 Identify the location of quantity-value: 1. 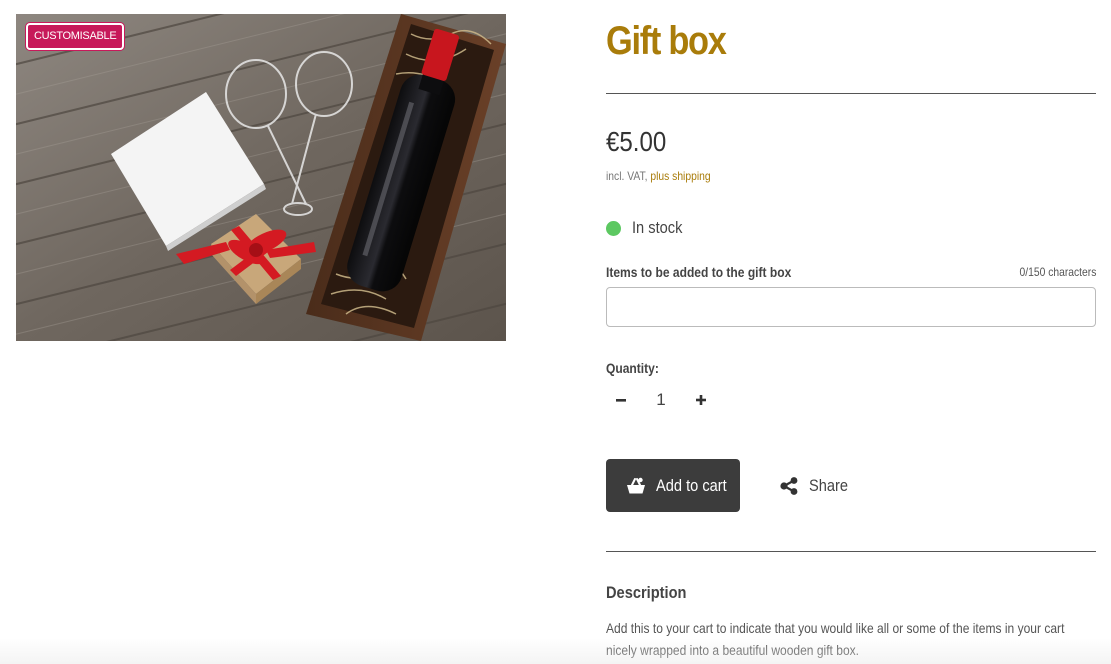
(661, 400).